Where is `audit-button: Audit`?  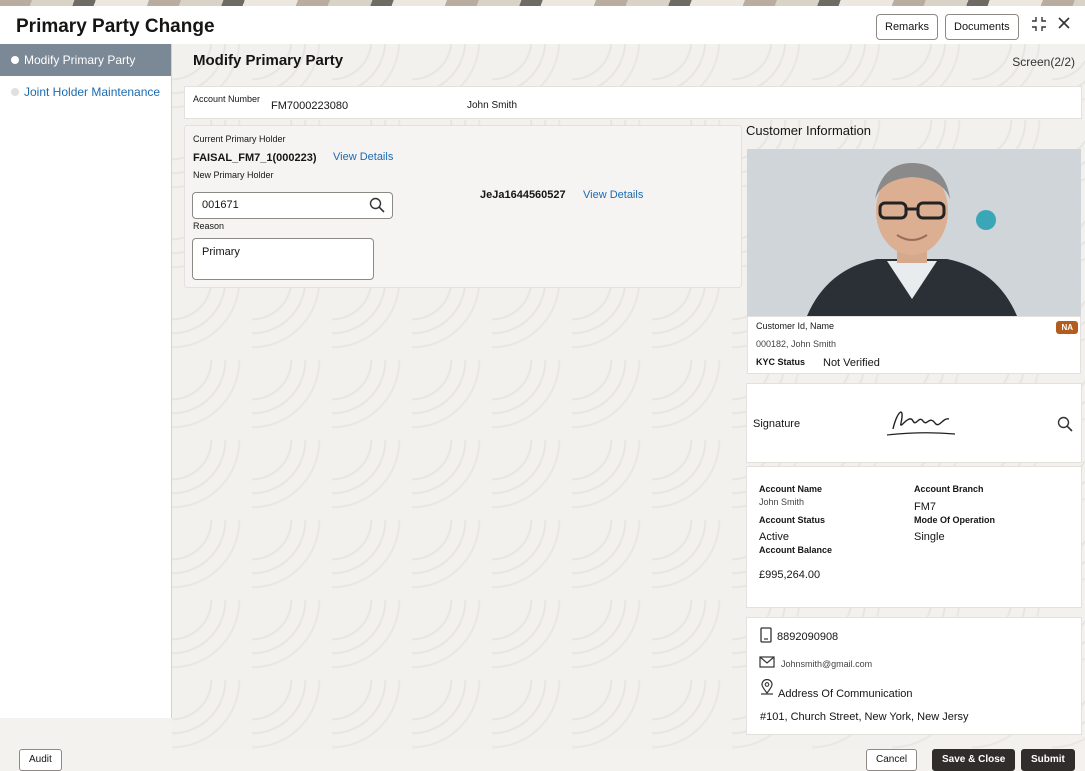 audit-button: Audit is located at coordinates (40, 760).